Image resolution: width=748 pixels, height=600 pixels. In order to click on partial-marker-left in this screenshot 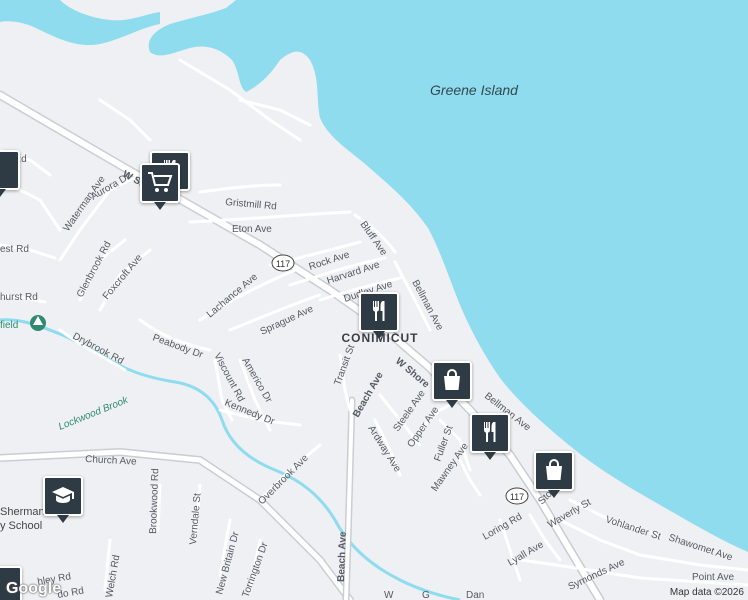, I will do `click(10, 173)`.